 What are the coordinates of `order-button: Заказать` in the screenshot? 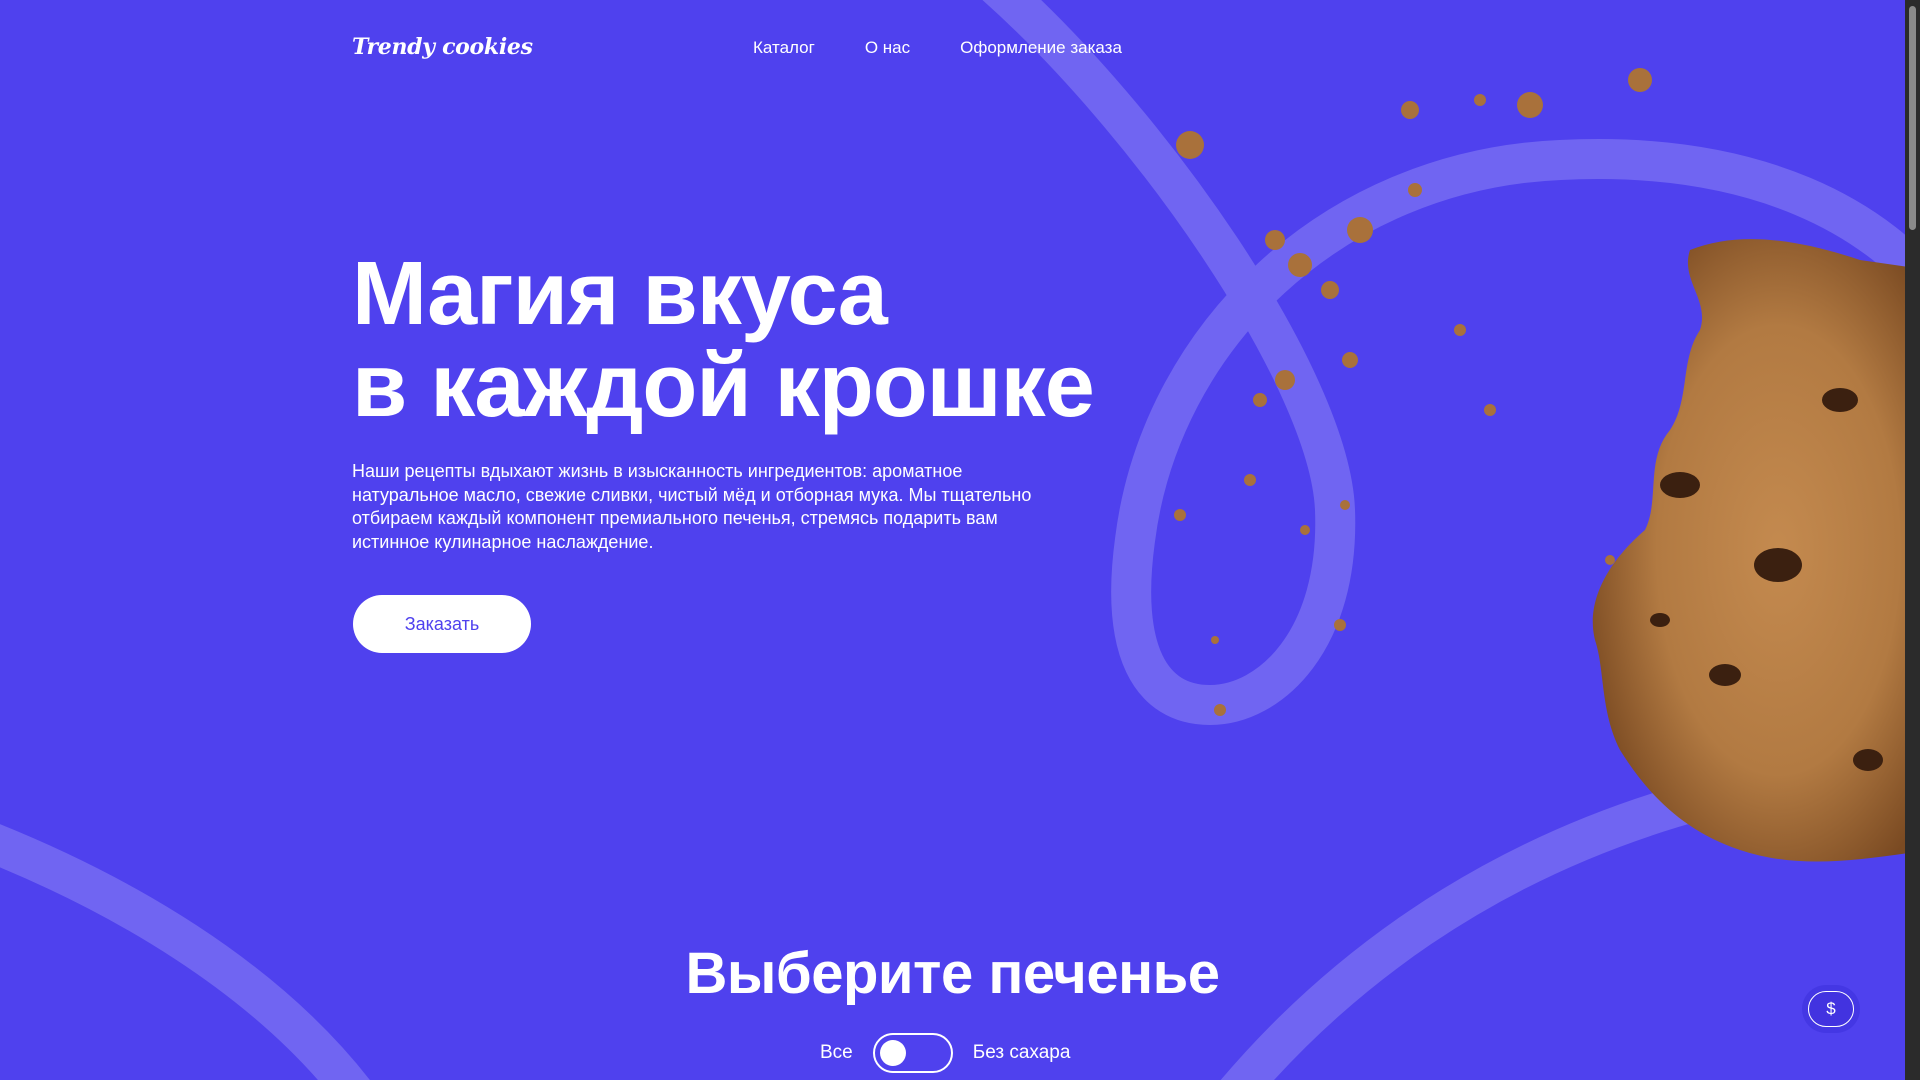 It's located at (442, 624).